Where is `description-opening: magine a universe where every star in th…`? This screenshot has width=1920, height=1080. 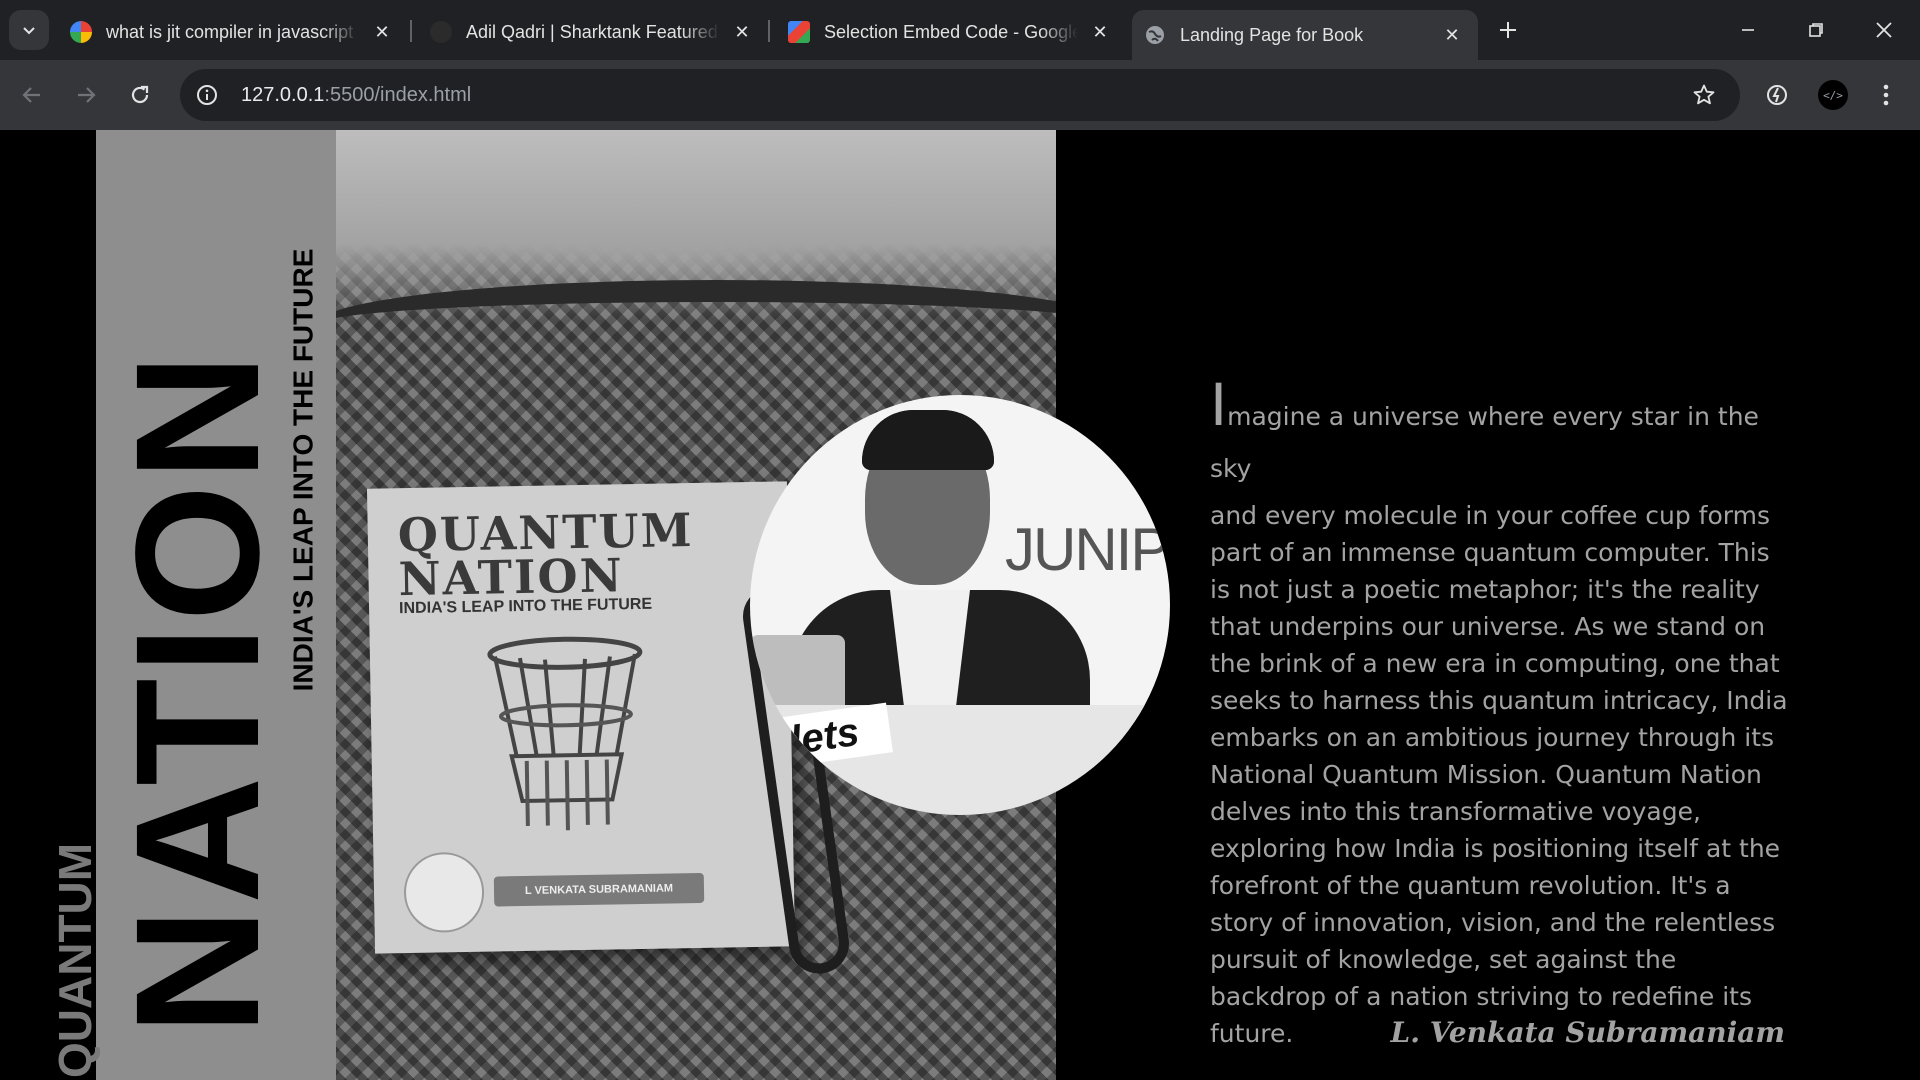 description-opening: magine a universe where every star in th… is located at coordinates (1484, 442).